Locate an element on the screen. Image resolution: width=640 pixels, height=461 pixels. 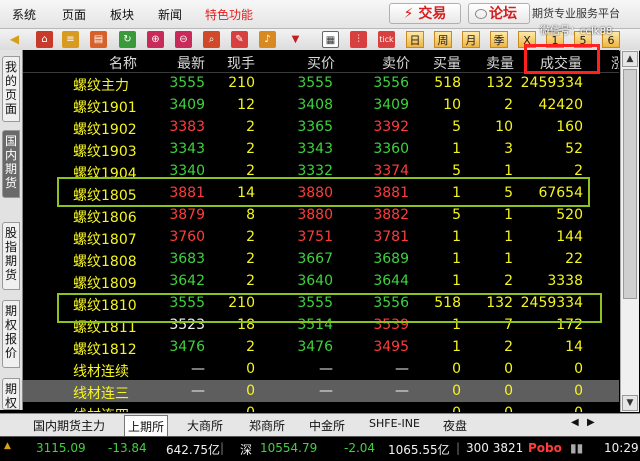
cell-bid: — is located at coordinates (326, 408).